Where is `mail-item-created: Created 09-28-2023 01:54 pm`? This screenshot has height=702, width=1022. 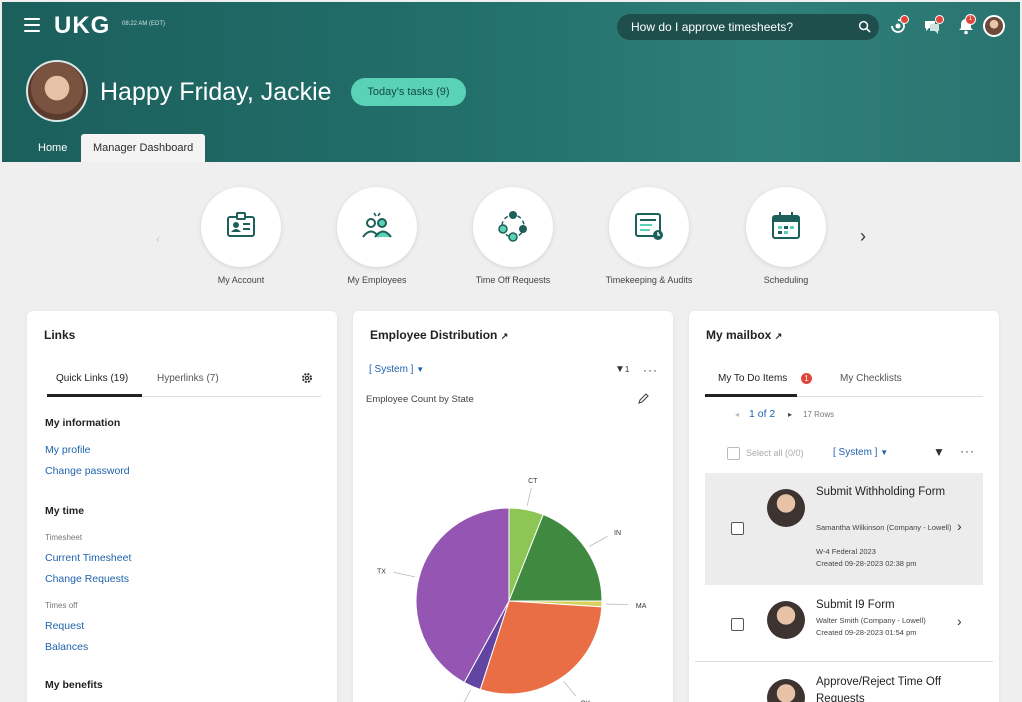
mail-item-created: Created 09-28-2023 01:54 pm is located at coordinates (866, 632).